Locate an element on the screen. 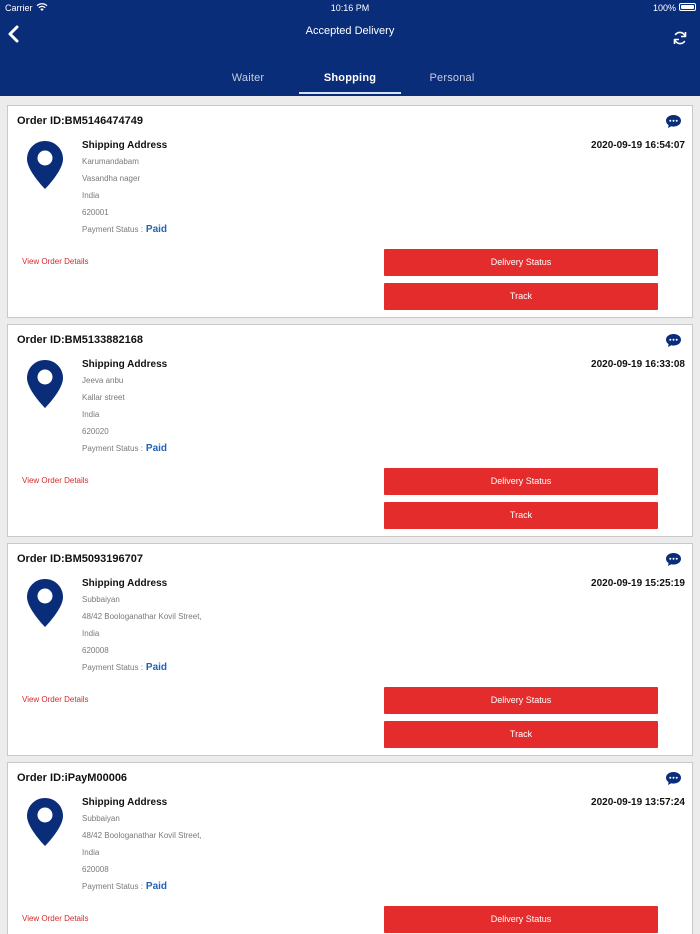  address-line: Karumandabam is located at coordinates (110, 161).